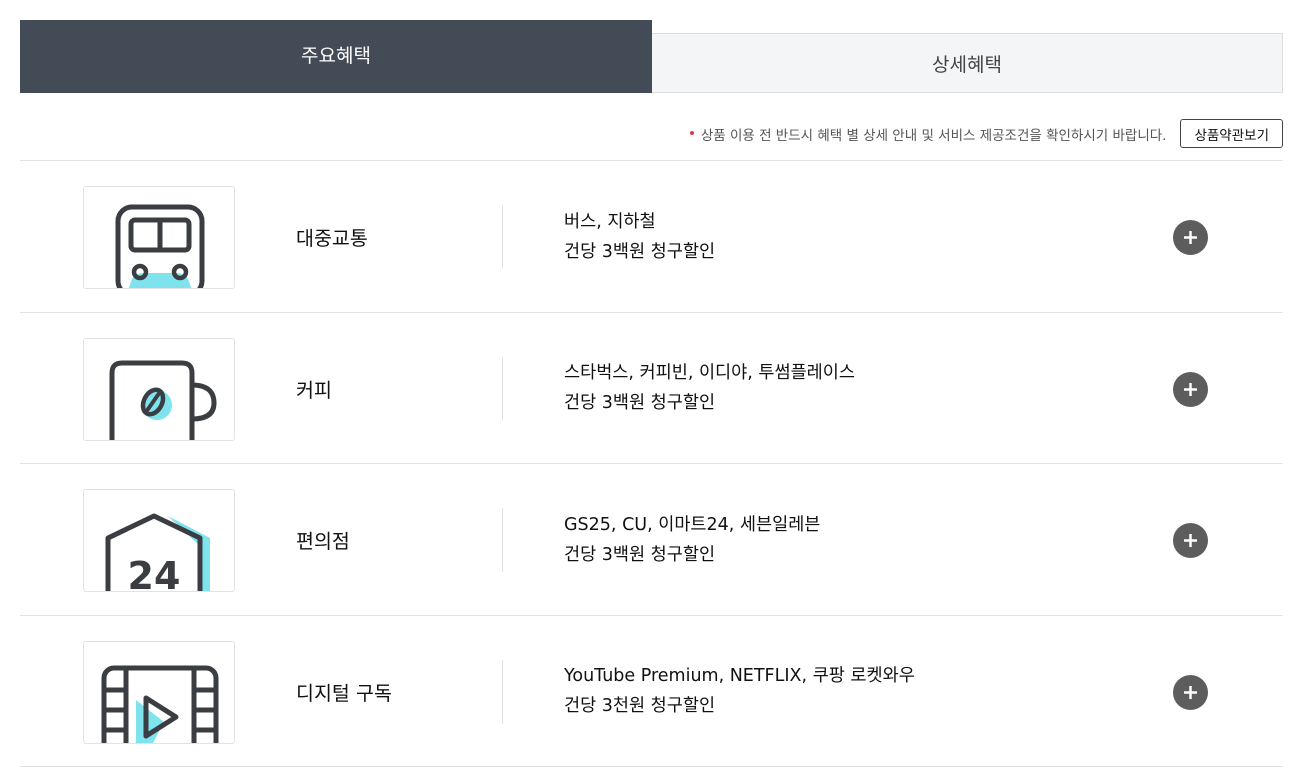 Image resolution: width=1301 pixels, height=775 pixels. I want to click on benefit-merchants: YouTube Premium, NETFLIX, 쿠팡 로켓와우, so click(739, 676).